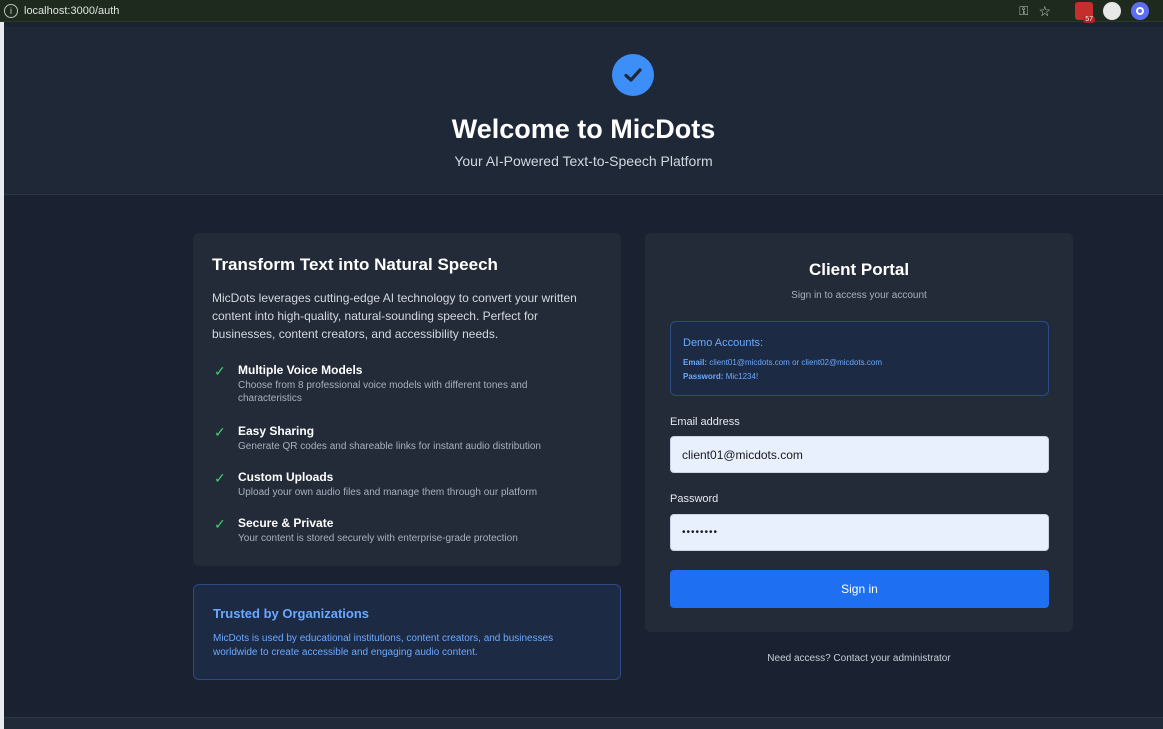  I want to click on trusted-title: Trusted by Organizations, so click(291, 613).